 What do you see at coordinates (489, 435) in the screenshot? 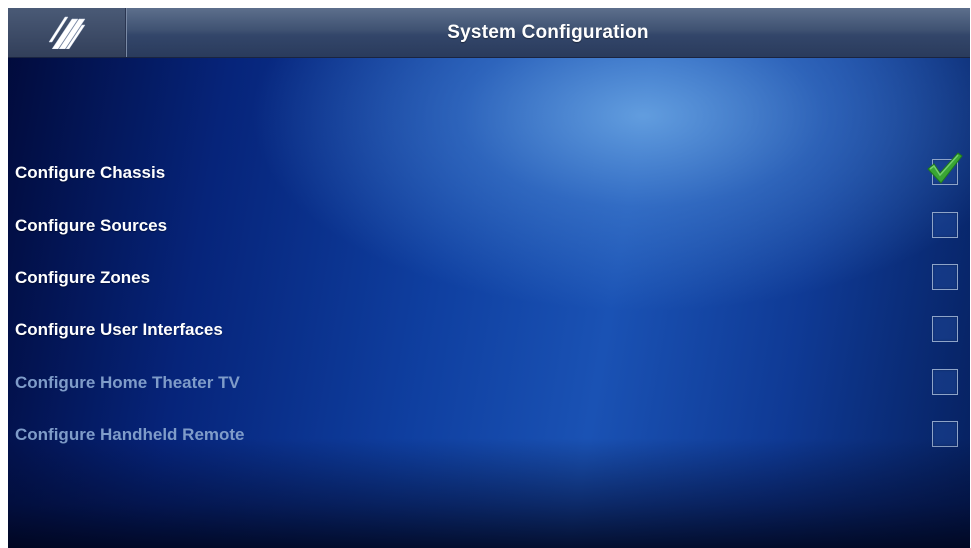
I see `menu-item-configure-handheld-remote: Configure Handheld Remote` at bounding box center [489, 435].